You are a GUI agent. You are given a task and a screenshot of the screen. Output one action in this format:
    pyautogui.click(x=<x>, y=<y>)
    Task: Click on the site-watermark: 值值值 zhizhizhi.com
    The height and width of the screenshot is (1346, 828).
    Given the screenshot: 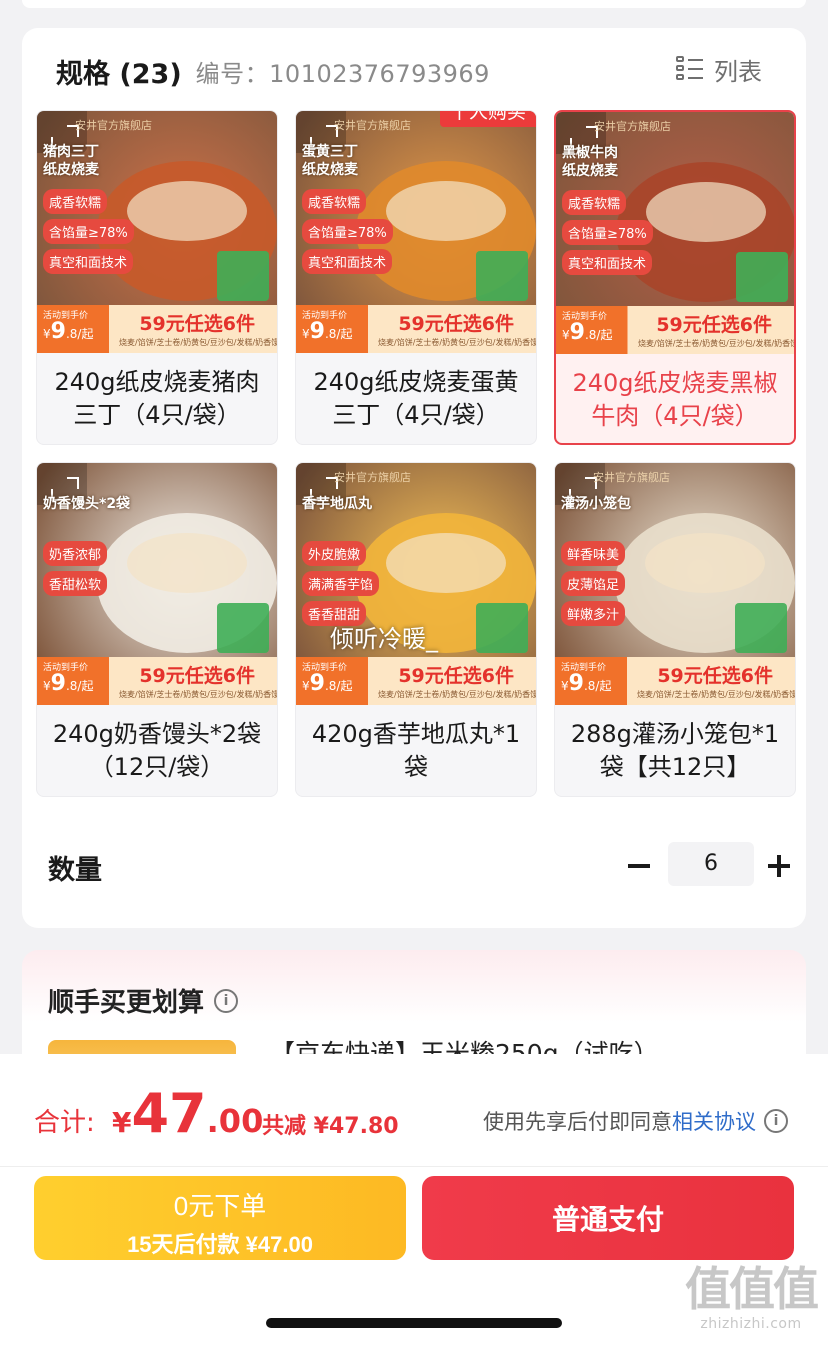 What is the action you would take?
    pyautogui.click(x=751, y=1297)
    